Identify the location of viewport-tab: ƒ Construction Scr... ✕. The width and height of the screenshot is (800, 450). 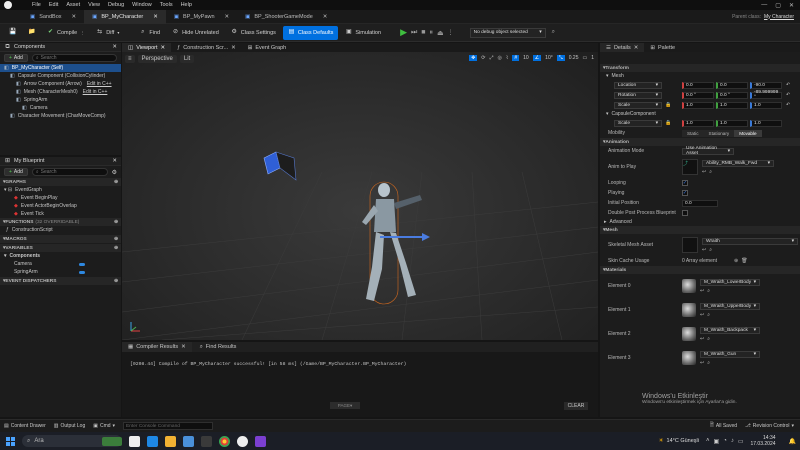
(206, 47).